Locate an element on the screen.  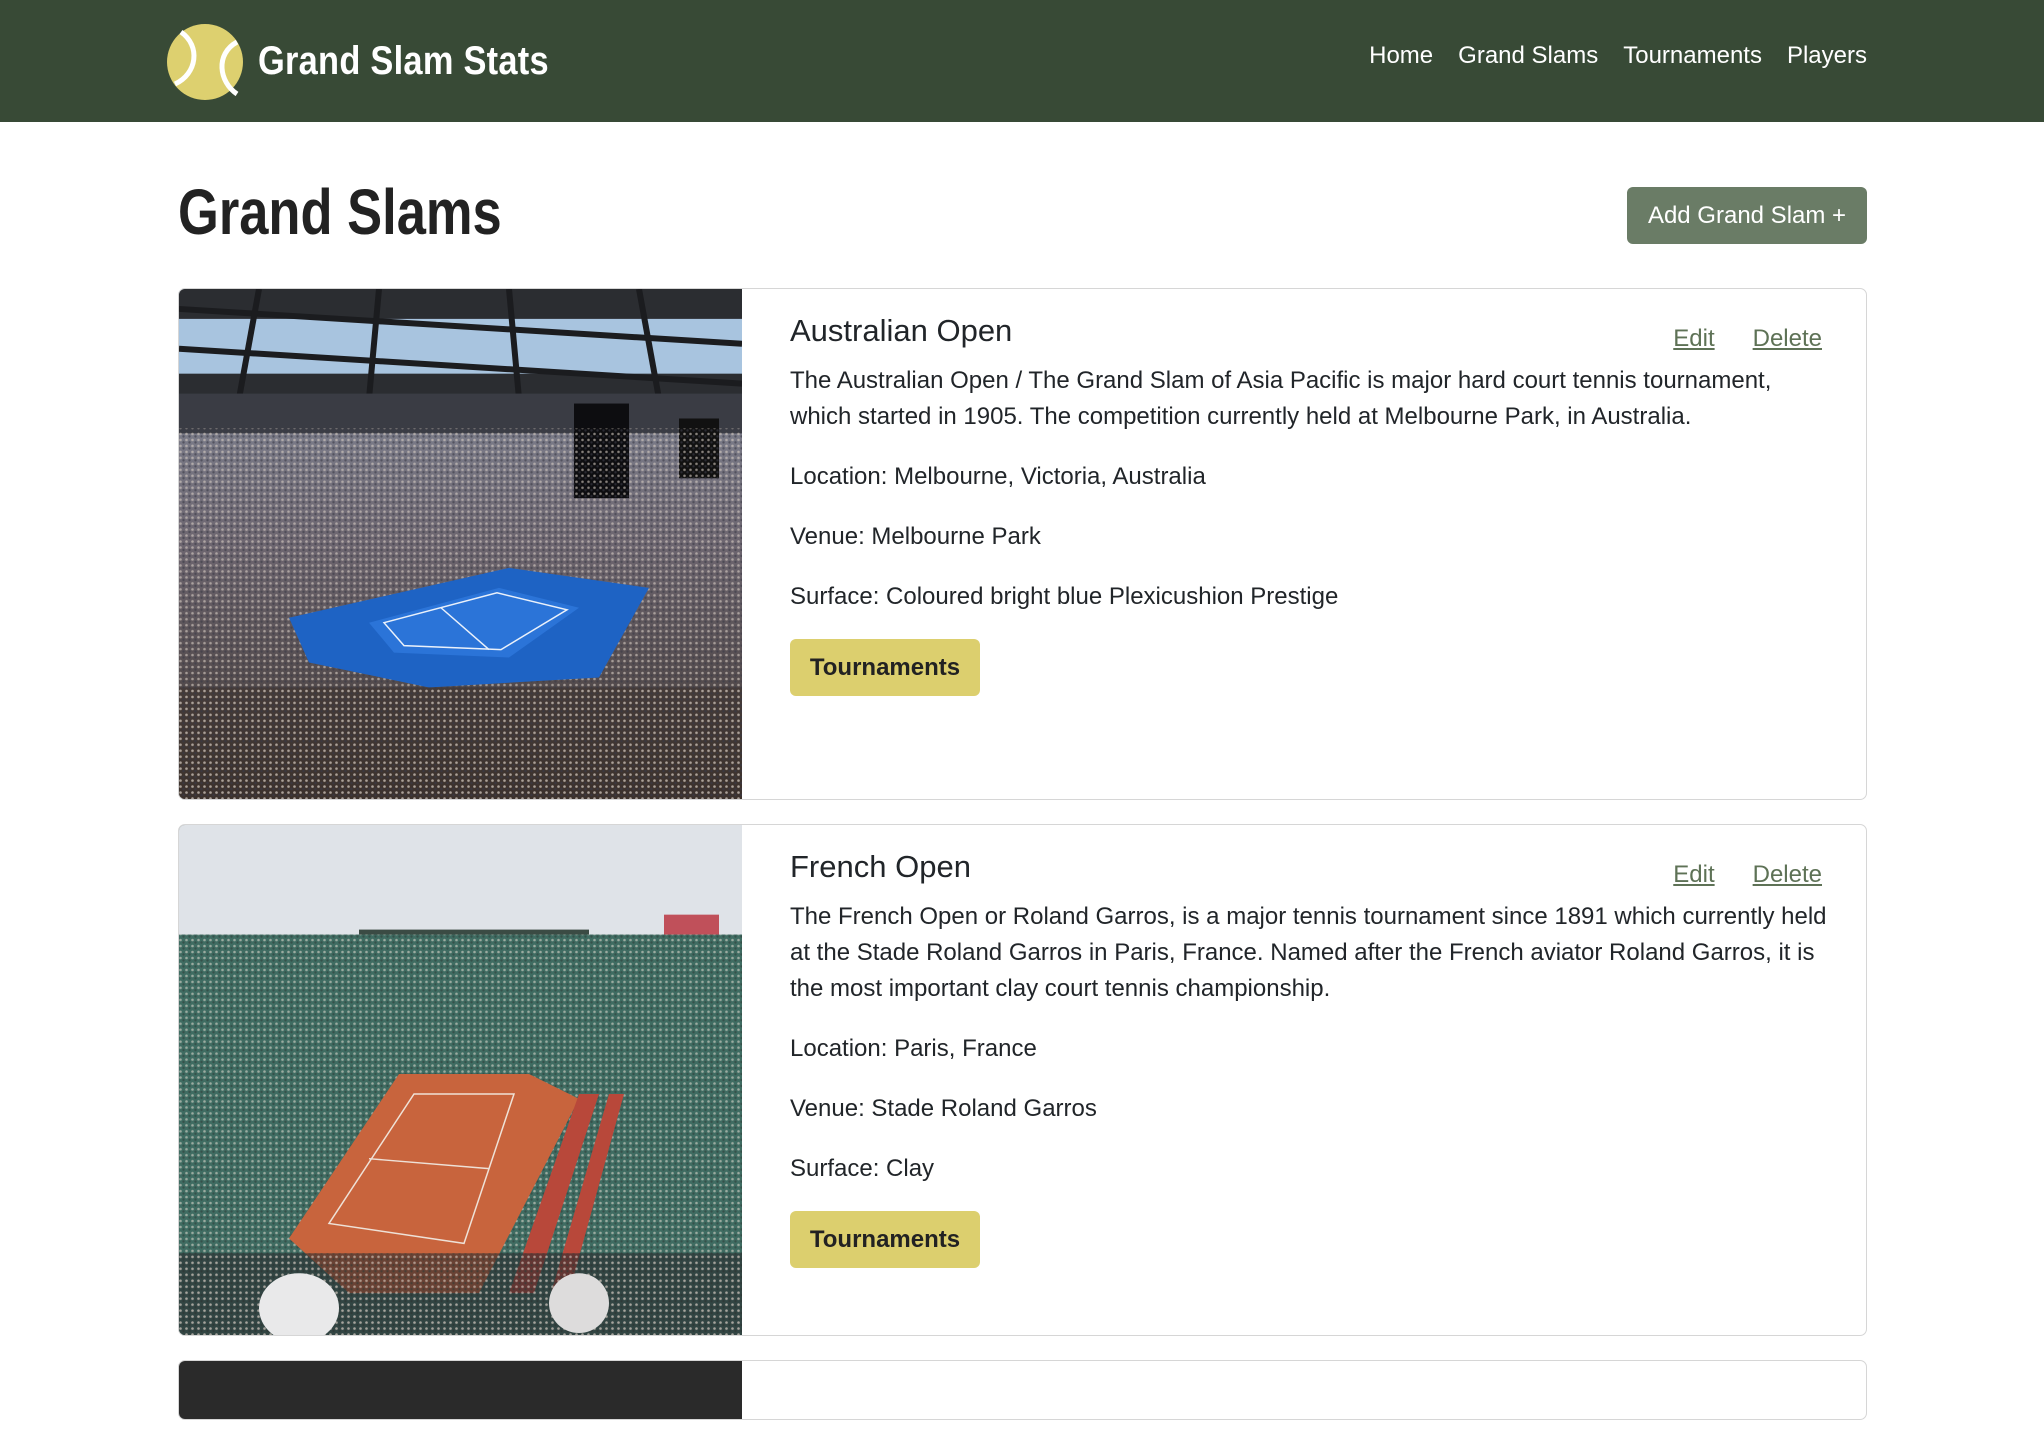
nav-players: Players is located at coordinates (1827, 56).